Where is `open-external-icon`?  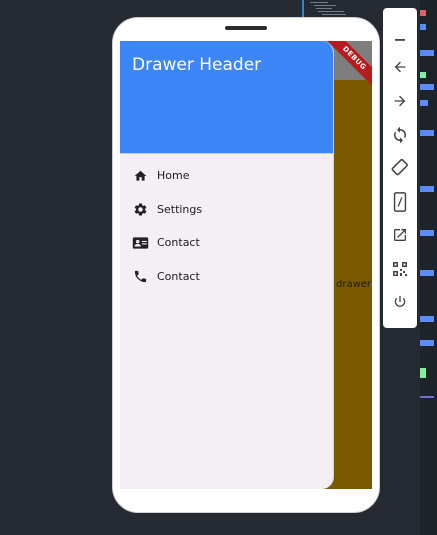
open-external-icon is located at coordinates (400, 235).